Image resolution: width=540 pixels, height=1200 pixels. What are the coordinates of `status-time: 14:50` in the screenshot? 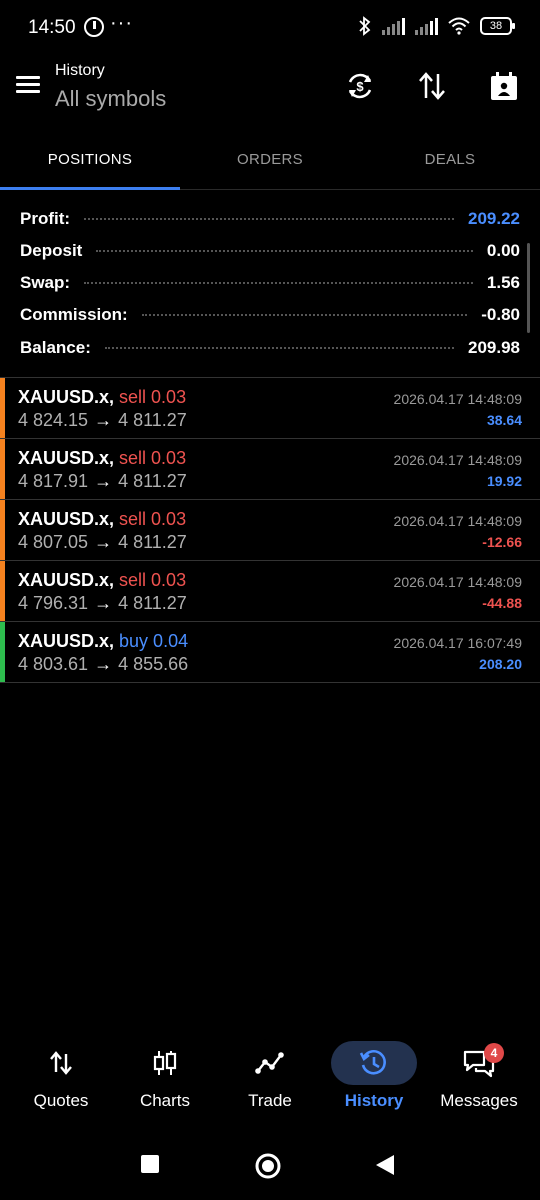 It's located at (52, 27).